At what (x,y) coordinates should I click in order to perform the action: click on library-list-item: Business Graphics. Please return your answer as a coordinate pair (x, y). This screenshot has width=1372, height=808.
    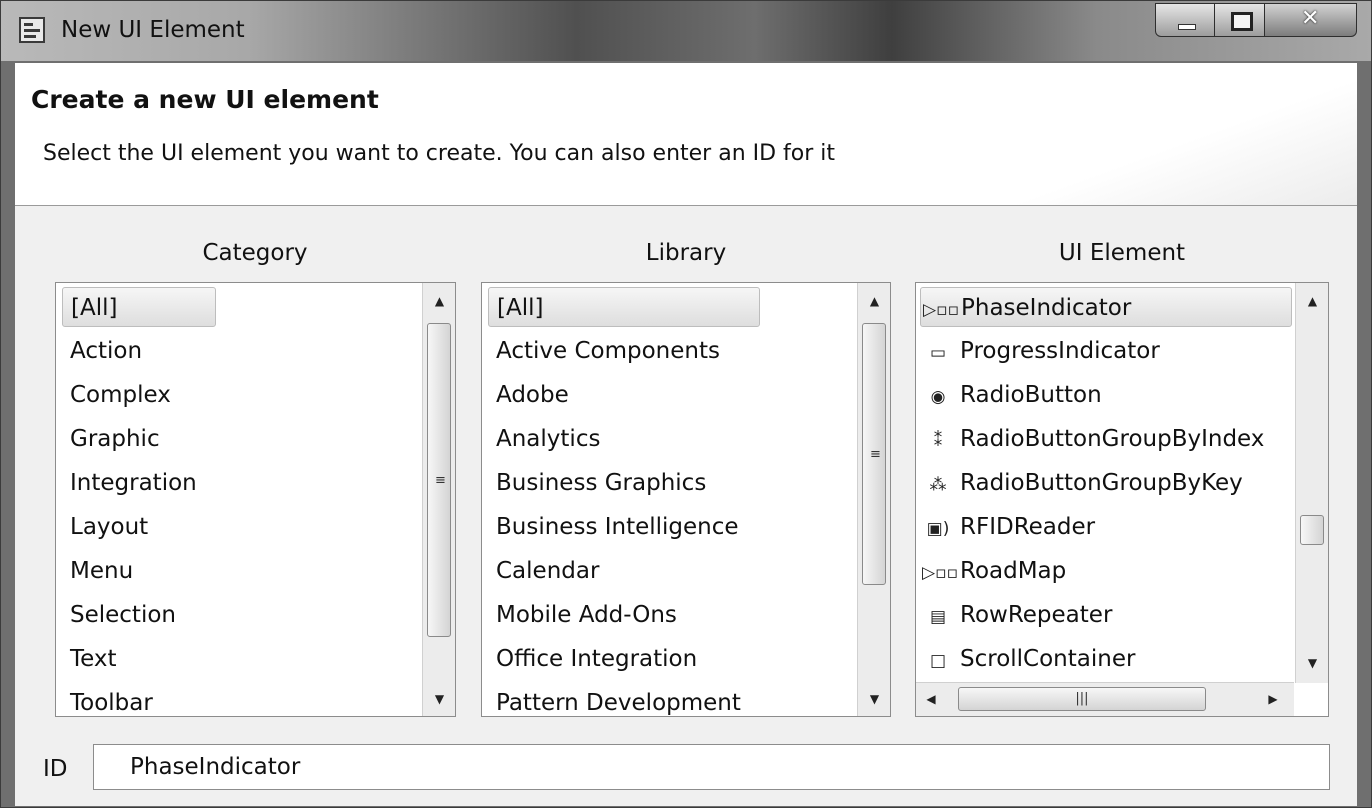
    Looking at the image, I should click on (597, 483).